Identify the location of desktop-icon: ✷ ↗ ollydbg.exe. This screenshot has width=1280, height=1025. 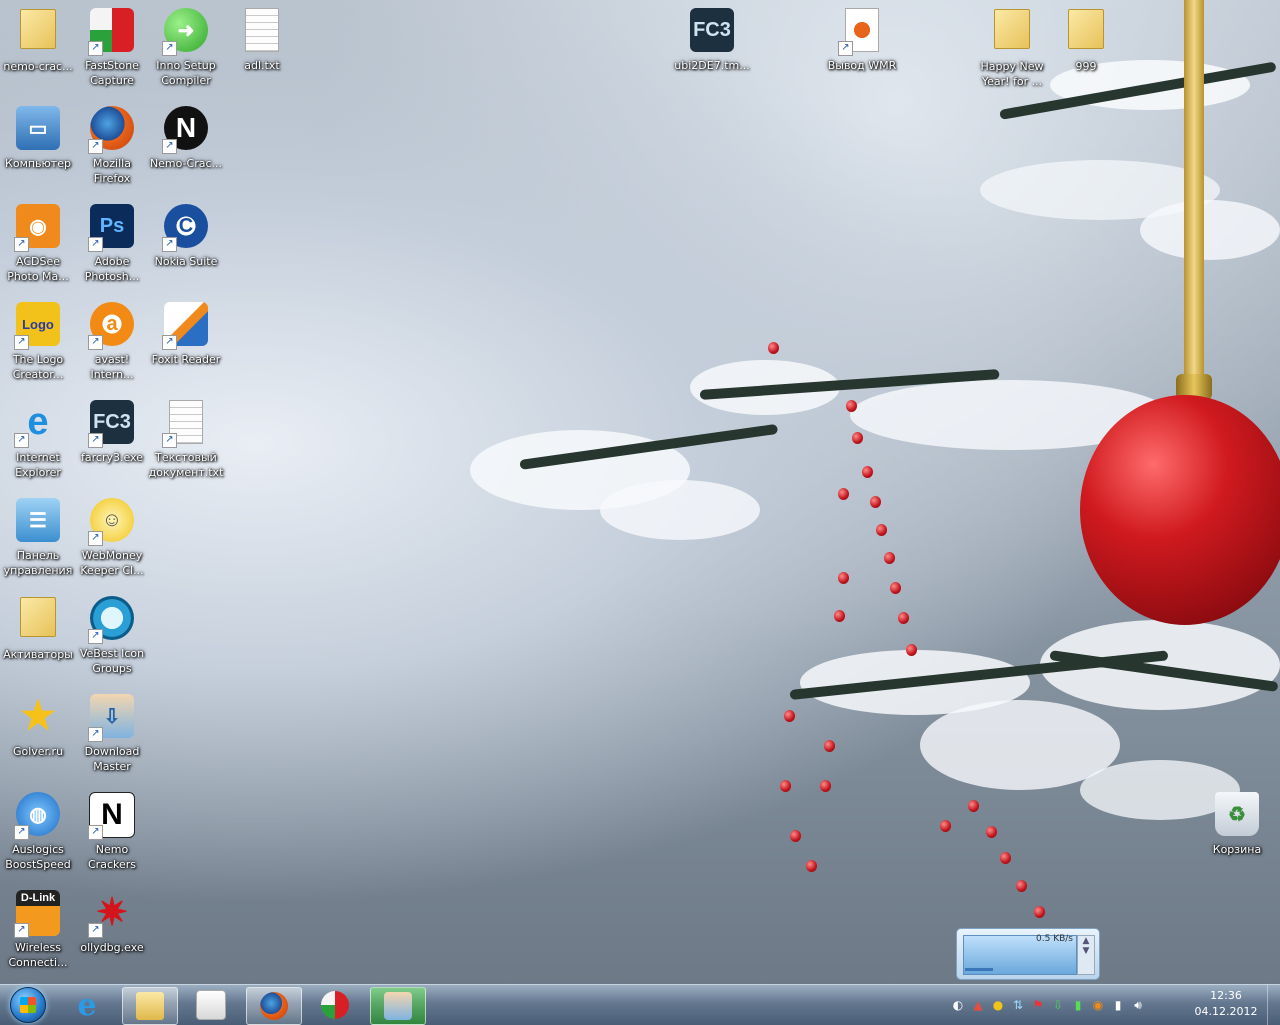
(112, 920).